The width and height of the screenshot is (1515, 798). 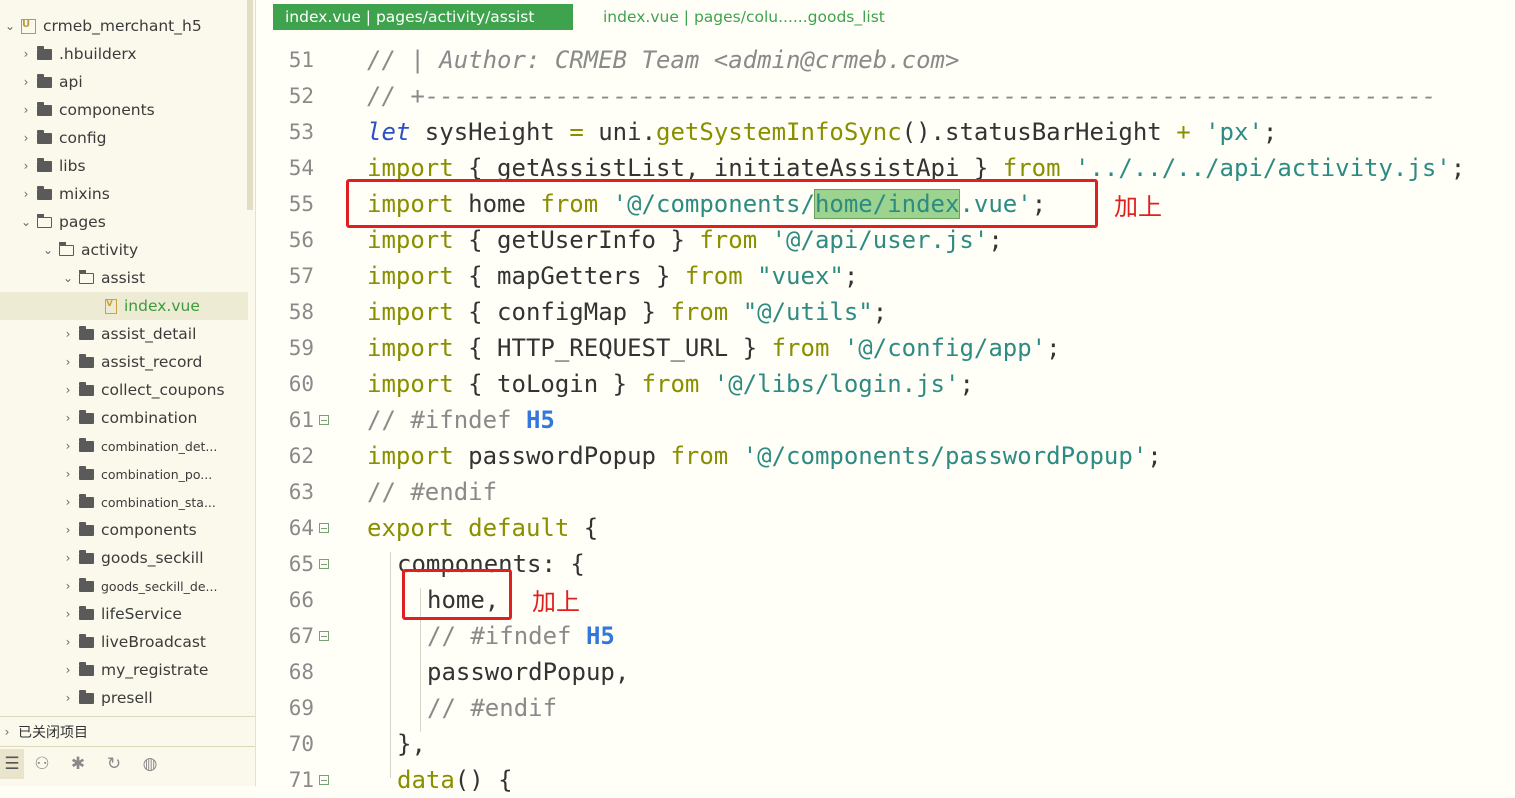 What do you see at coordinates (42, 764) in the screenshot?
I see `binoculars-icon: ⚇` at bounding box center [42, 764].